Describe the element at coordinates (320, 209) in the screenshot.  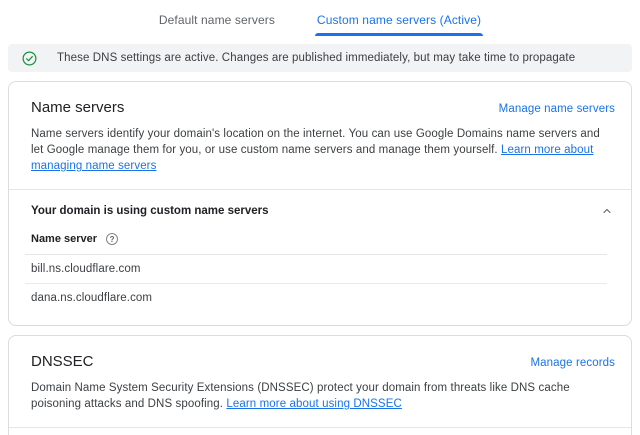
I see `custom-name-servers-section: Your domain is using custom name servers` at that location.